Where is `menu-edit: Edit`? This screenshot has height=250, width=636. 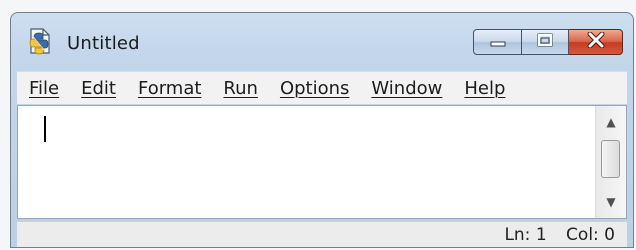
menu-edit: Edit is located at coordinates (98, 88).